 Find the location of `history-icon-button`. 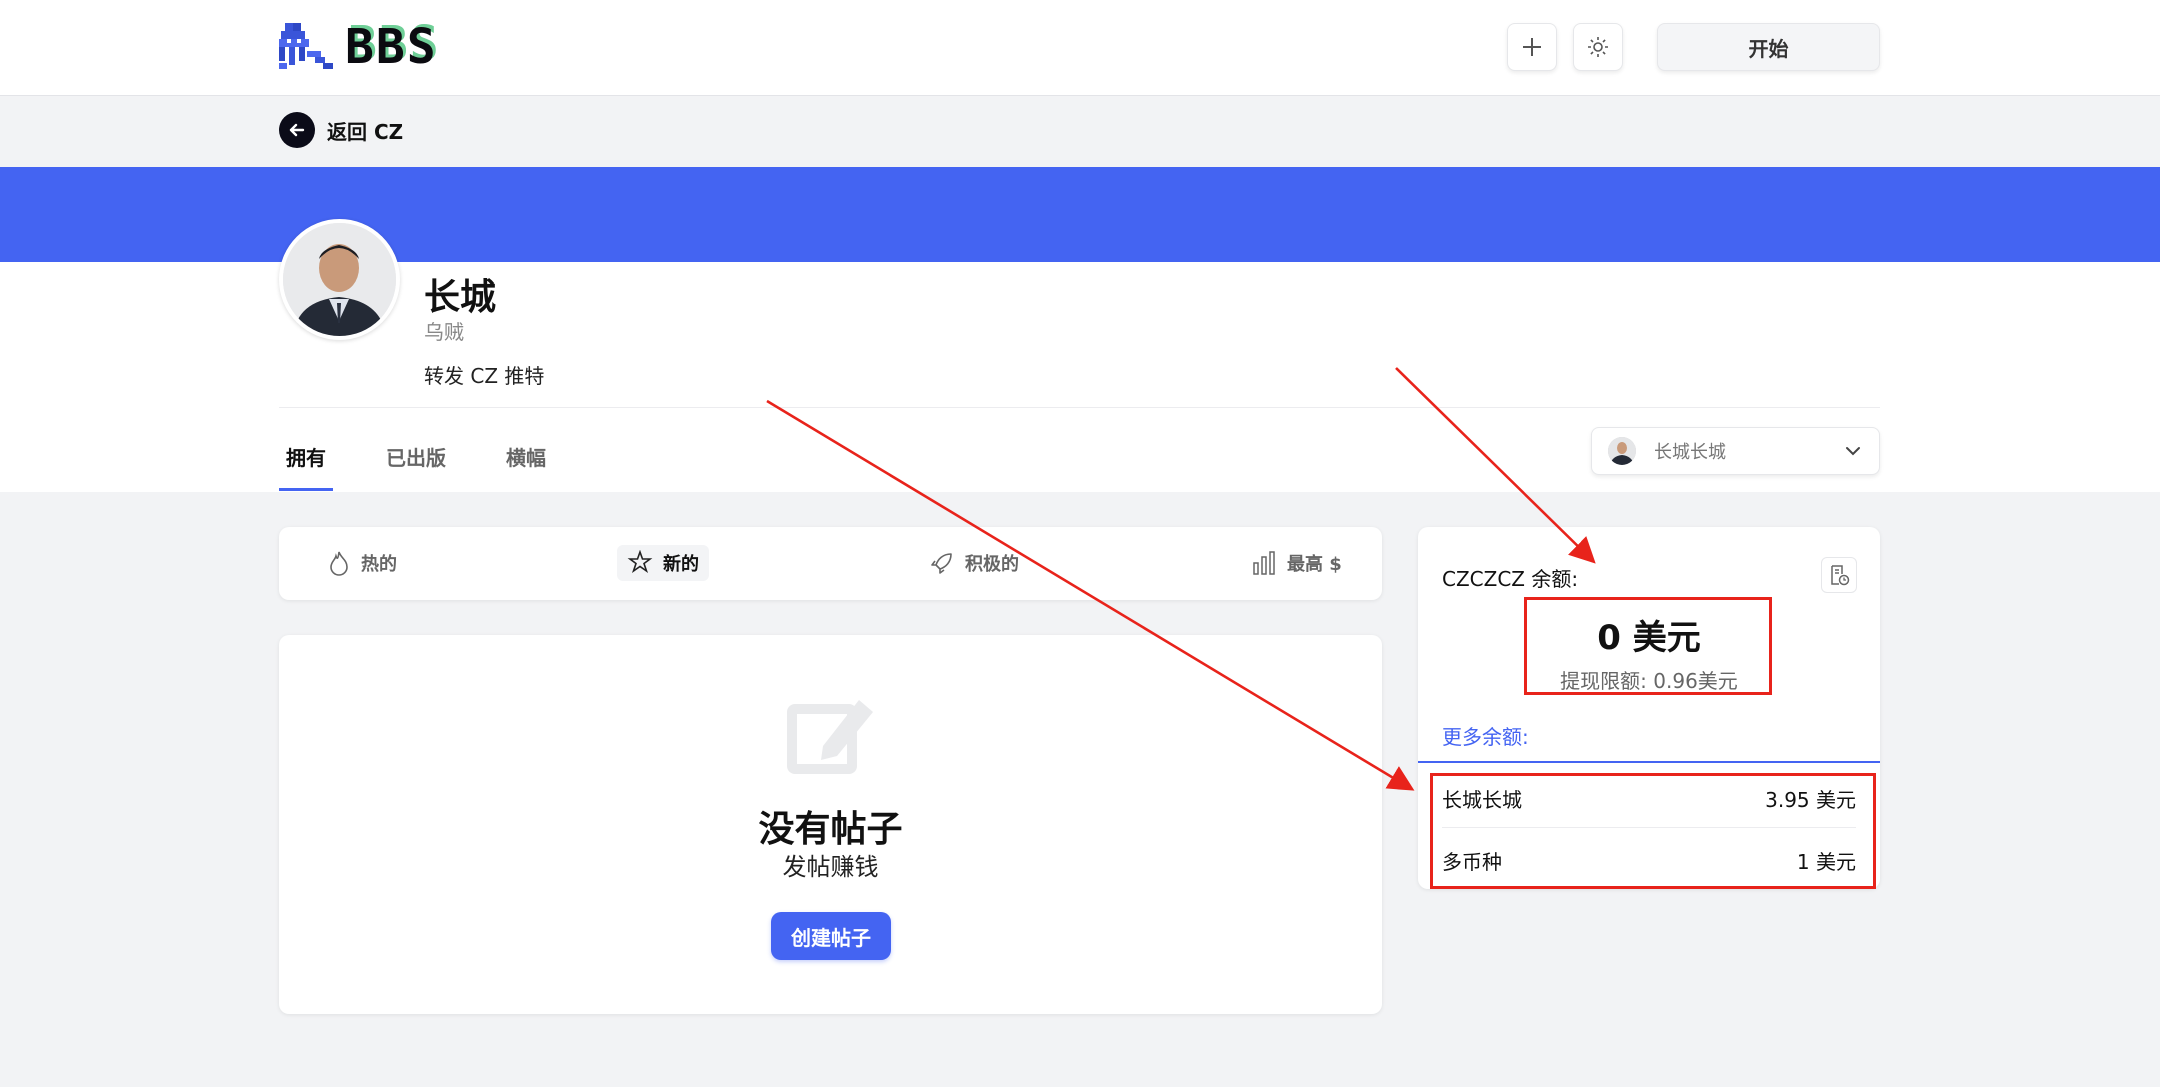

history-icon-button is located at coordinates (1839, 575).